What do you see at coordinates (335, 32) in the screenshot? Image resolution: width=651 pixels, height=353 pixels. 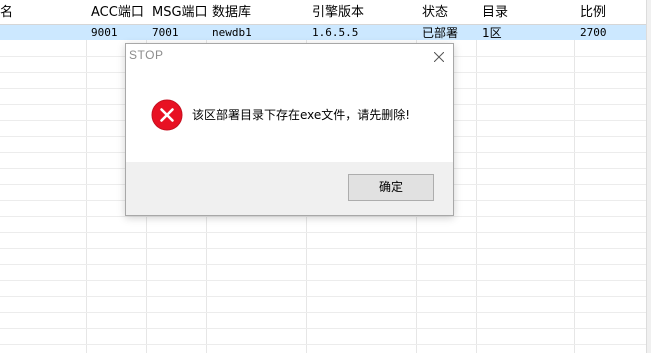 I see `cell-engine-version: 1.6.5.5` at bounding box center [335, 32].